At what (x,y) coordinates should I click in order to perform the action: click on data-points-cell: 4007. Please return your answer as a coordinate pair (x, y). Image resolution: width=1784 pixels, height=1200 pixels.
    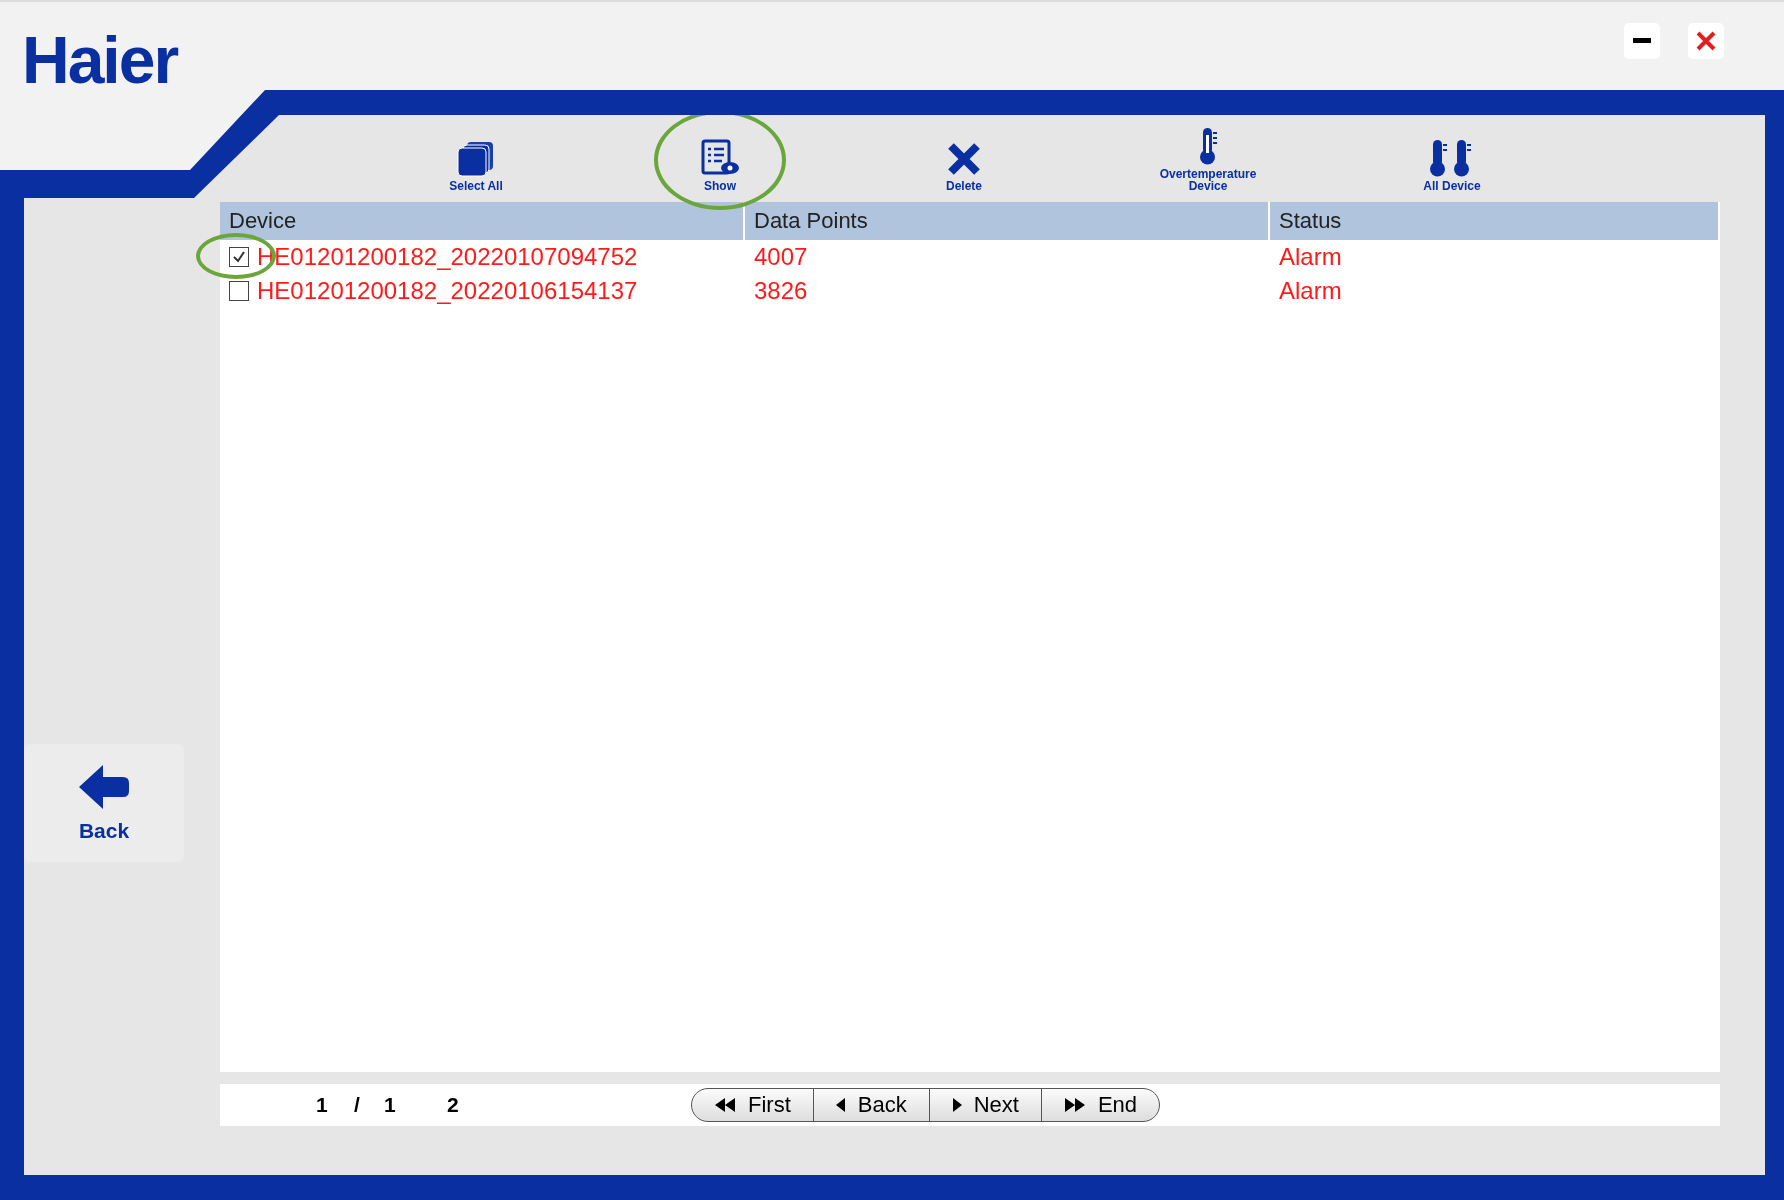
    Looking at the image, I should click on (781, 257).